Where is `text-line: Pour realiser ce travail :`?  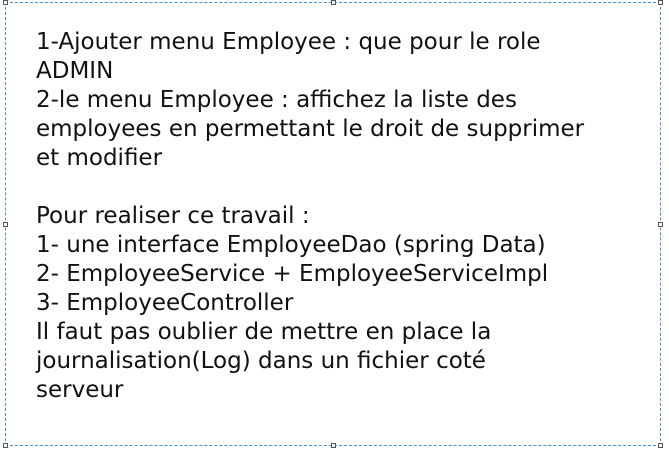
text-line: Pour realiser ce travail : is located at coordinates (173, 216).